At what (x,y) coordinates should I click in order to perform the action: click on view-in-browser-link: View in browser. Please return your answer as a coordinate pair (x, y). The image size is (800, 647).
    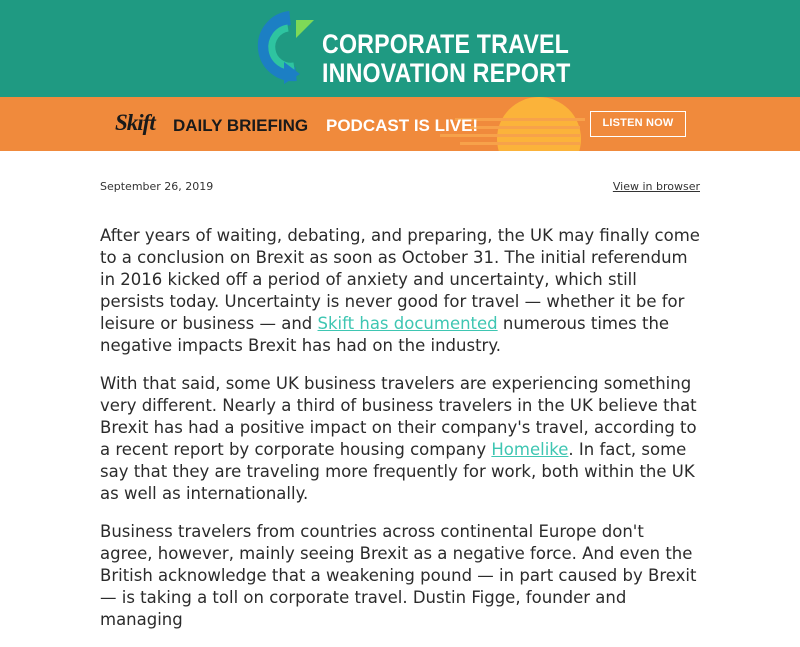
    Looking at the image, I should click on (656, 186).